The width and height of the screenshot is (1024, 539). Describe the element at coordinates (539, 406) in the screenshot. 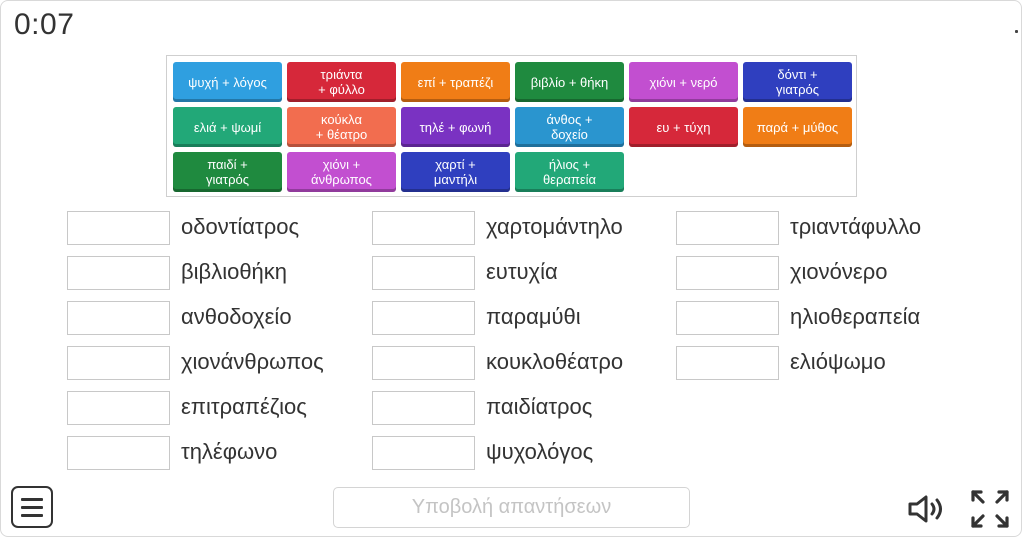

I see `target-word: παιδίατρος` at that location.